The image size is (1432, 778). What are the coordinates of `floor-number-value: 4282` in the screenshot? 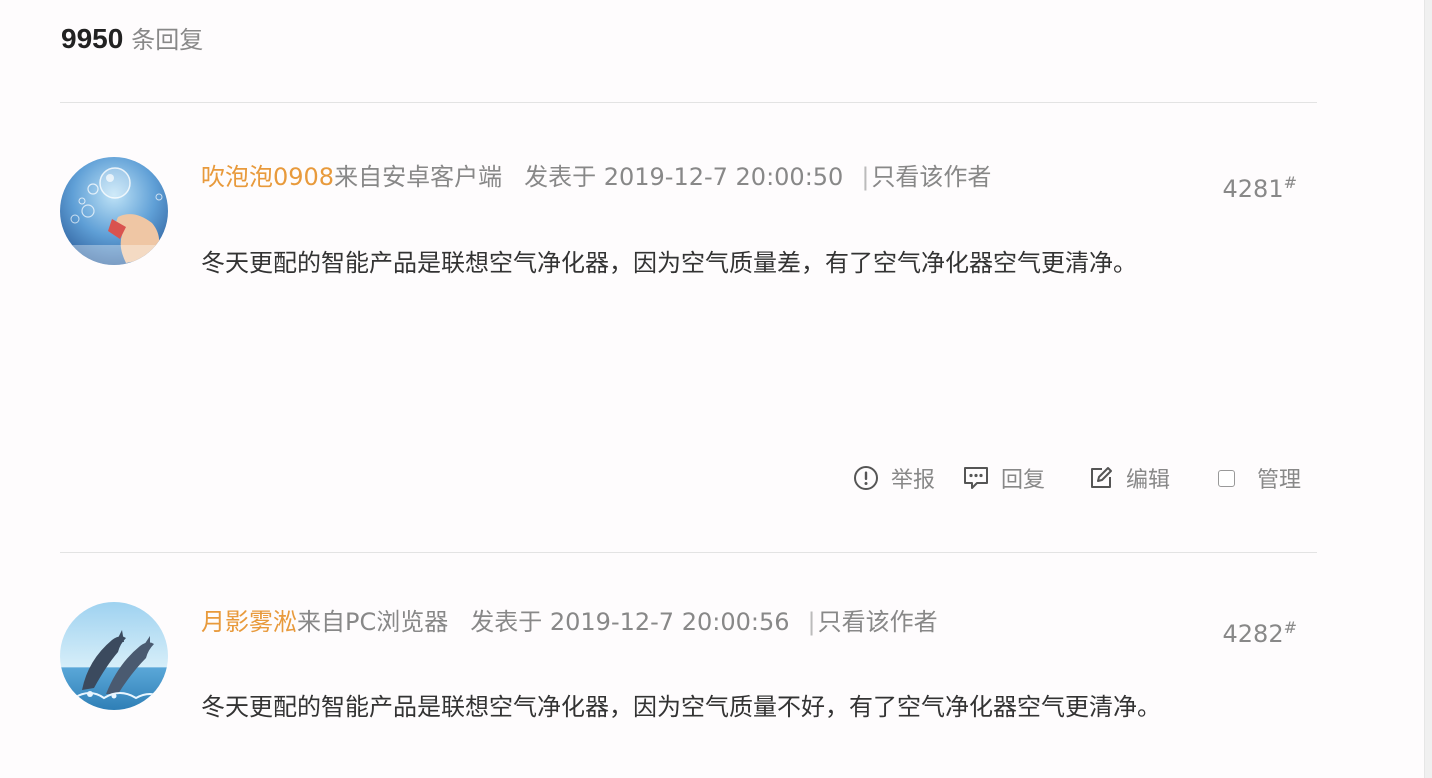 It's located at (1253, 634).